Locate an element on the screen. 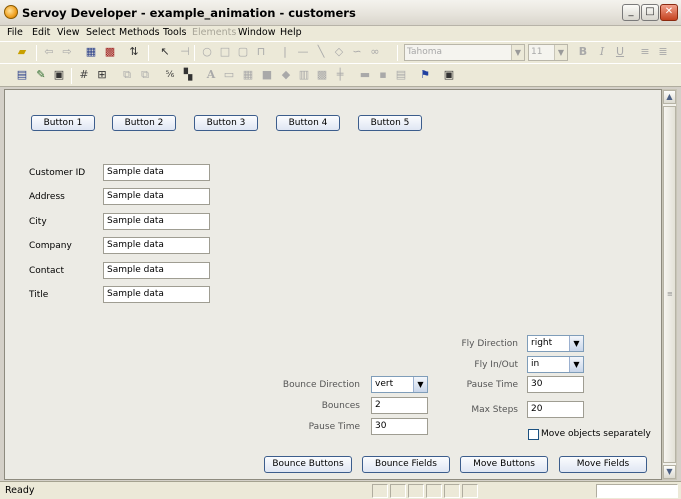  open-folder-icon: ▰ is located at coordinates (22, 52).